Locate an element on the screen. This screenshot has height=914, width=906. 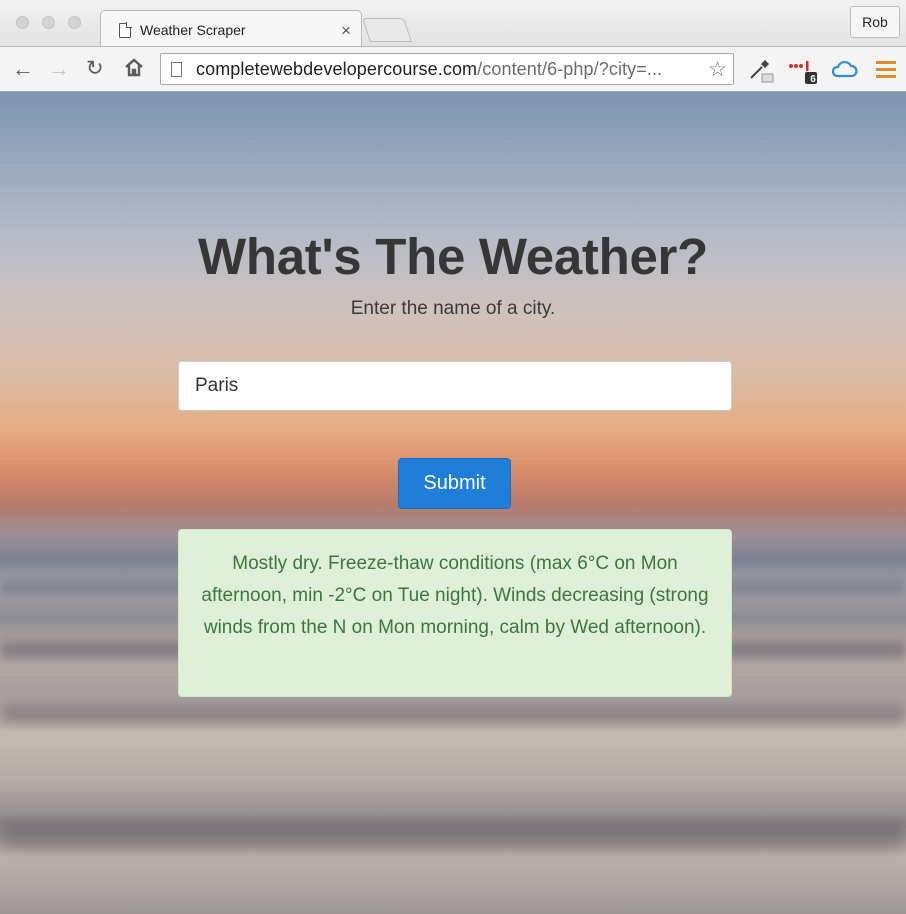
tab-title: Weather Scraper is located at coordinates (193, 30).